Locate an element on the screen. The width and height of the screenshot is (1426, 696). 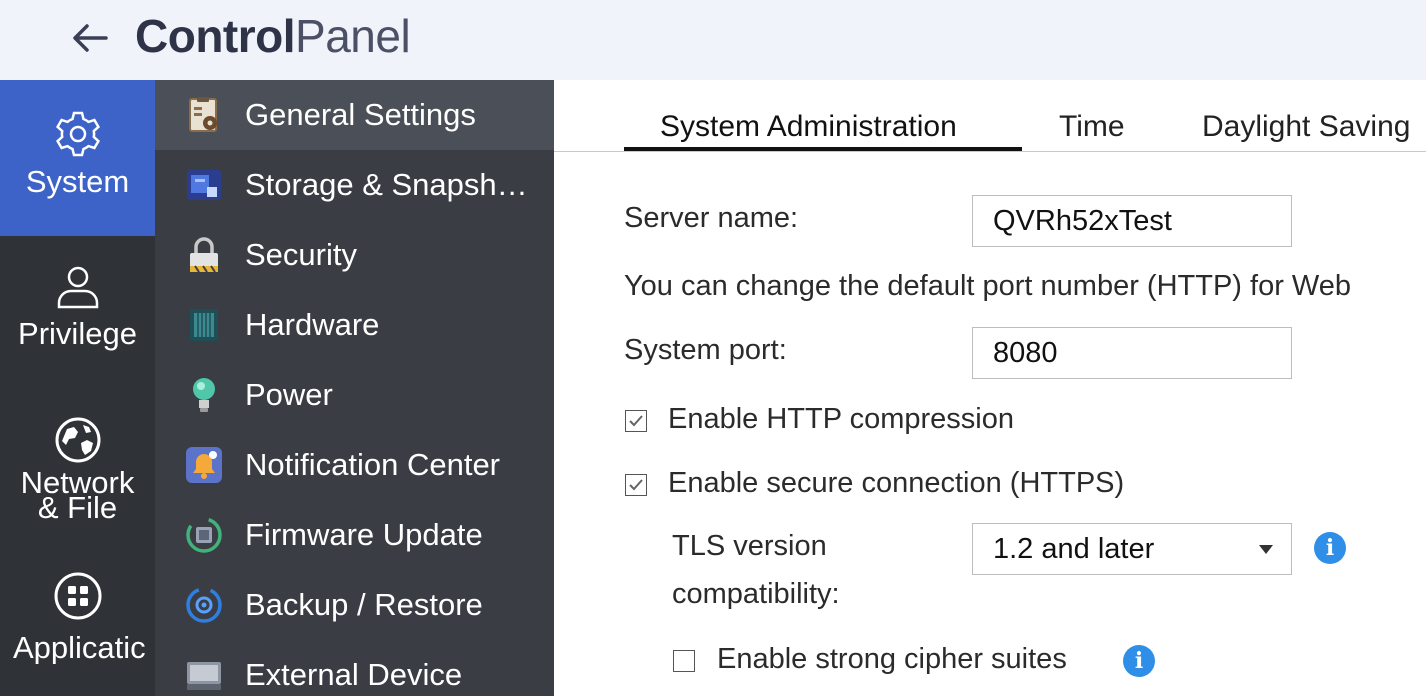
system-port-label: System port: is located at coordinates (705, 350).